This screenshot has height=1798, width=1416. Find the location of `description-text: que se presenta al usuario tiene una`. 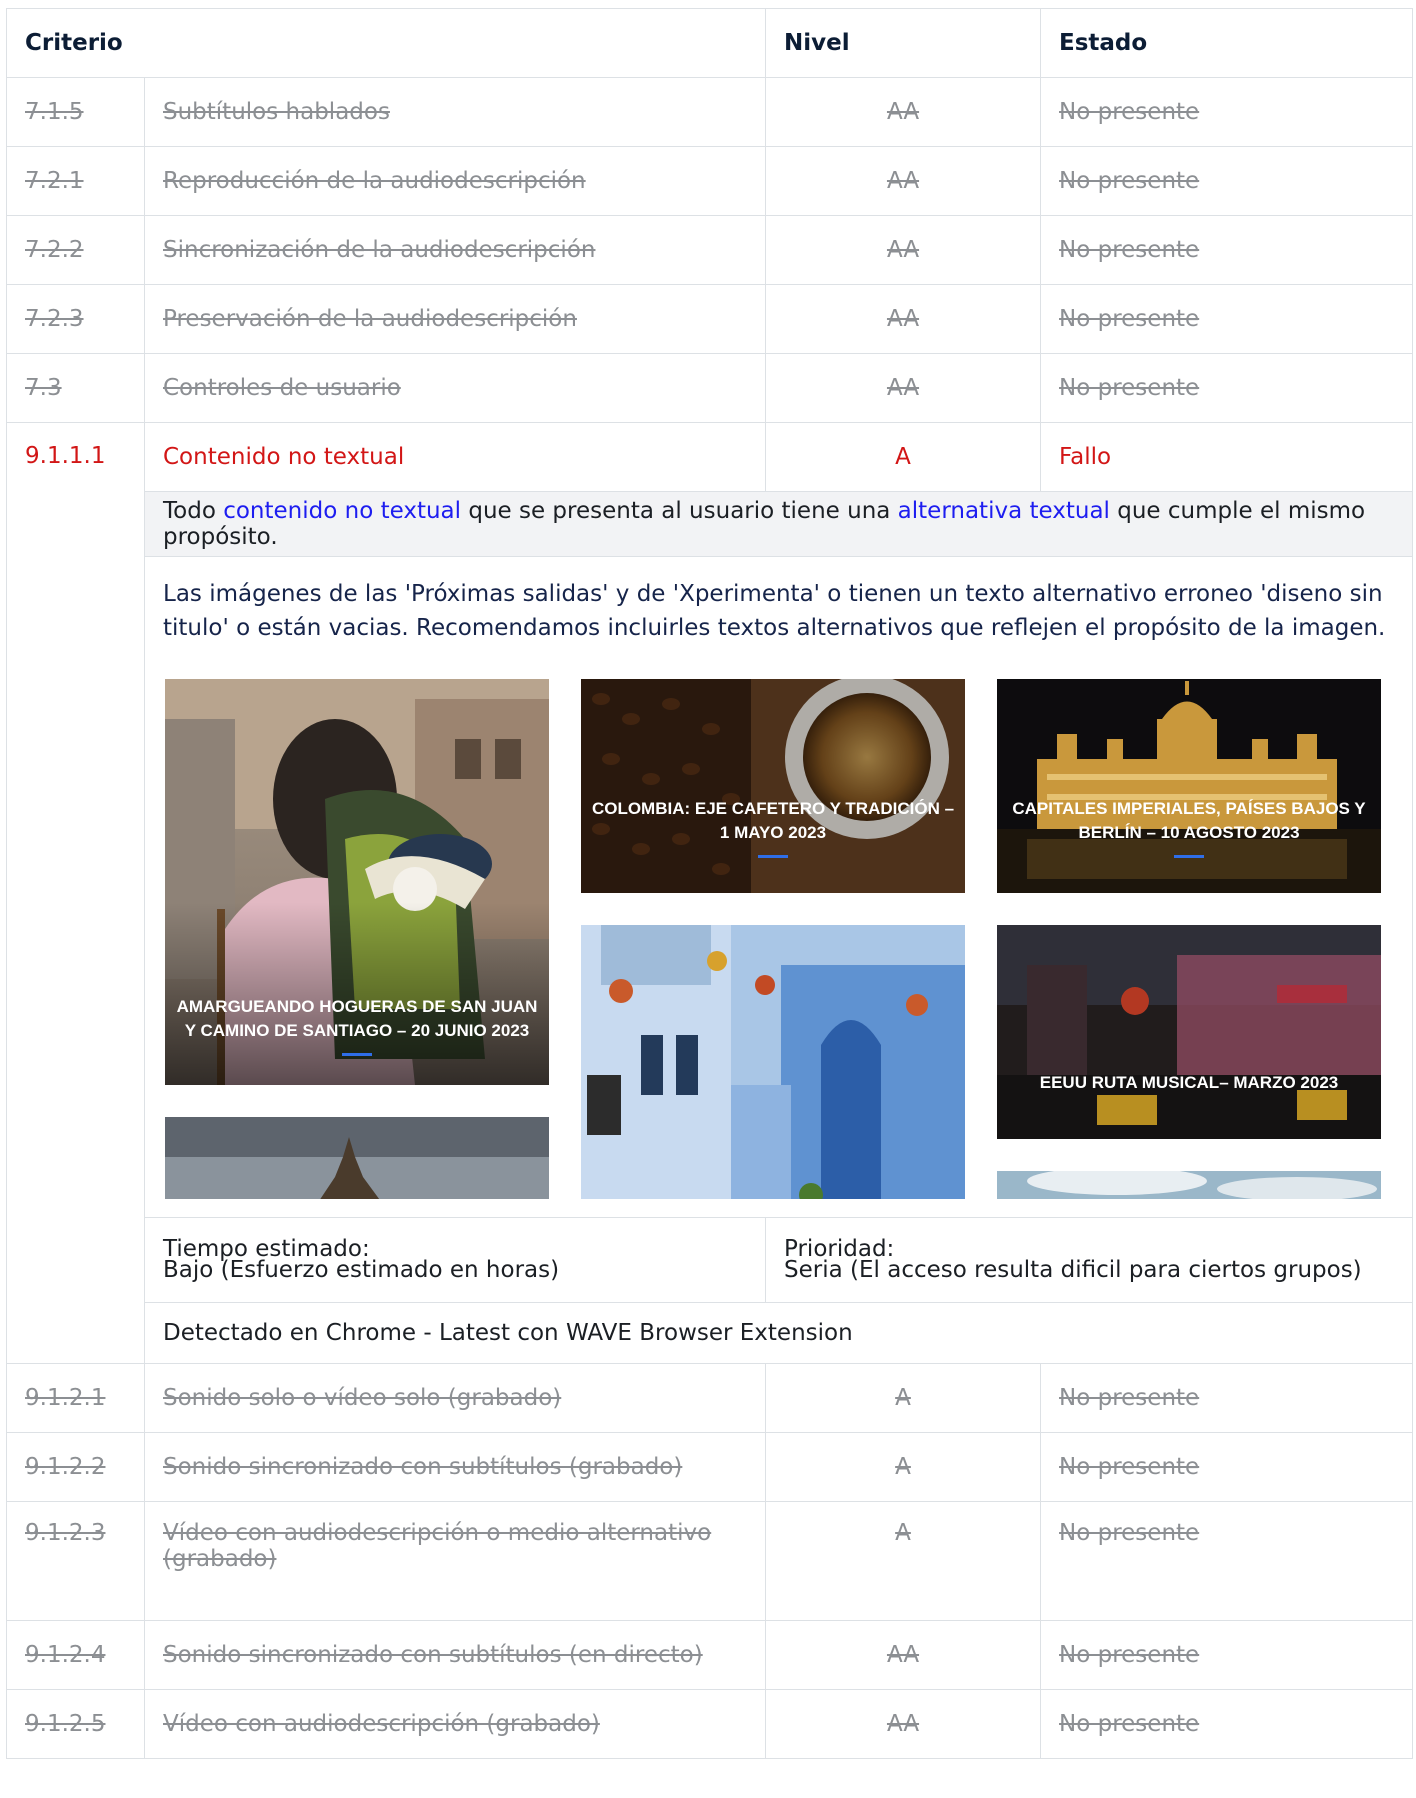

description-text: que se presenta al usuario tiene una is located at coordinates (679, 511).